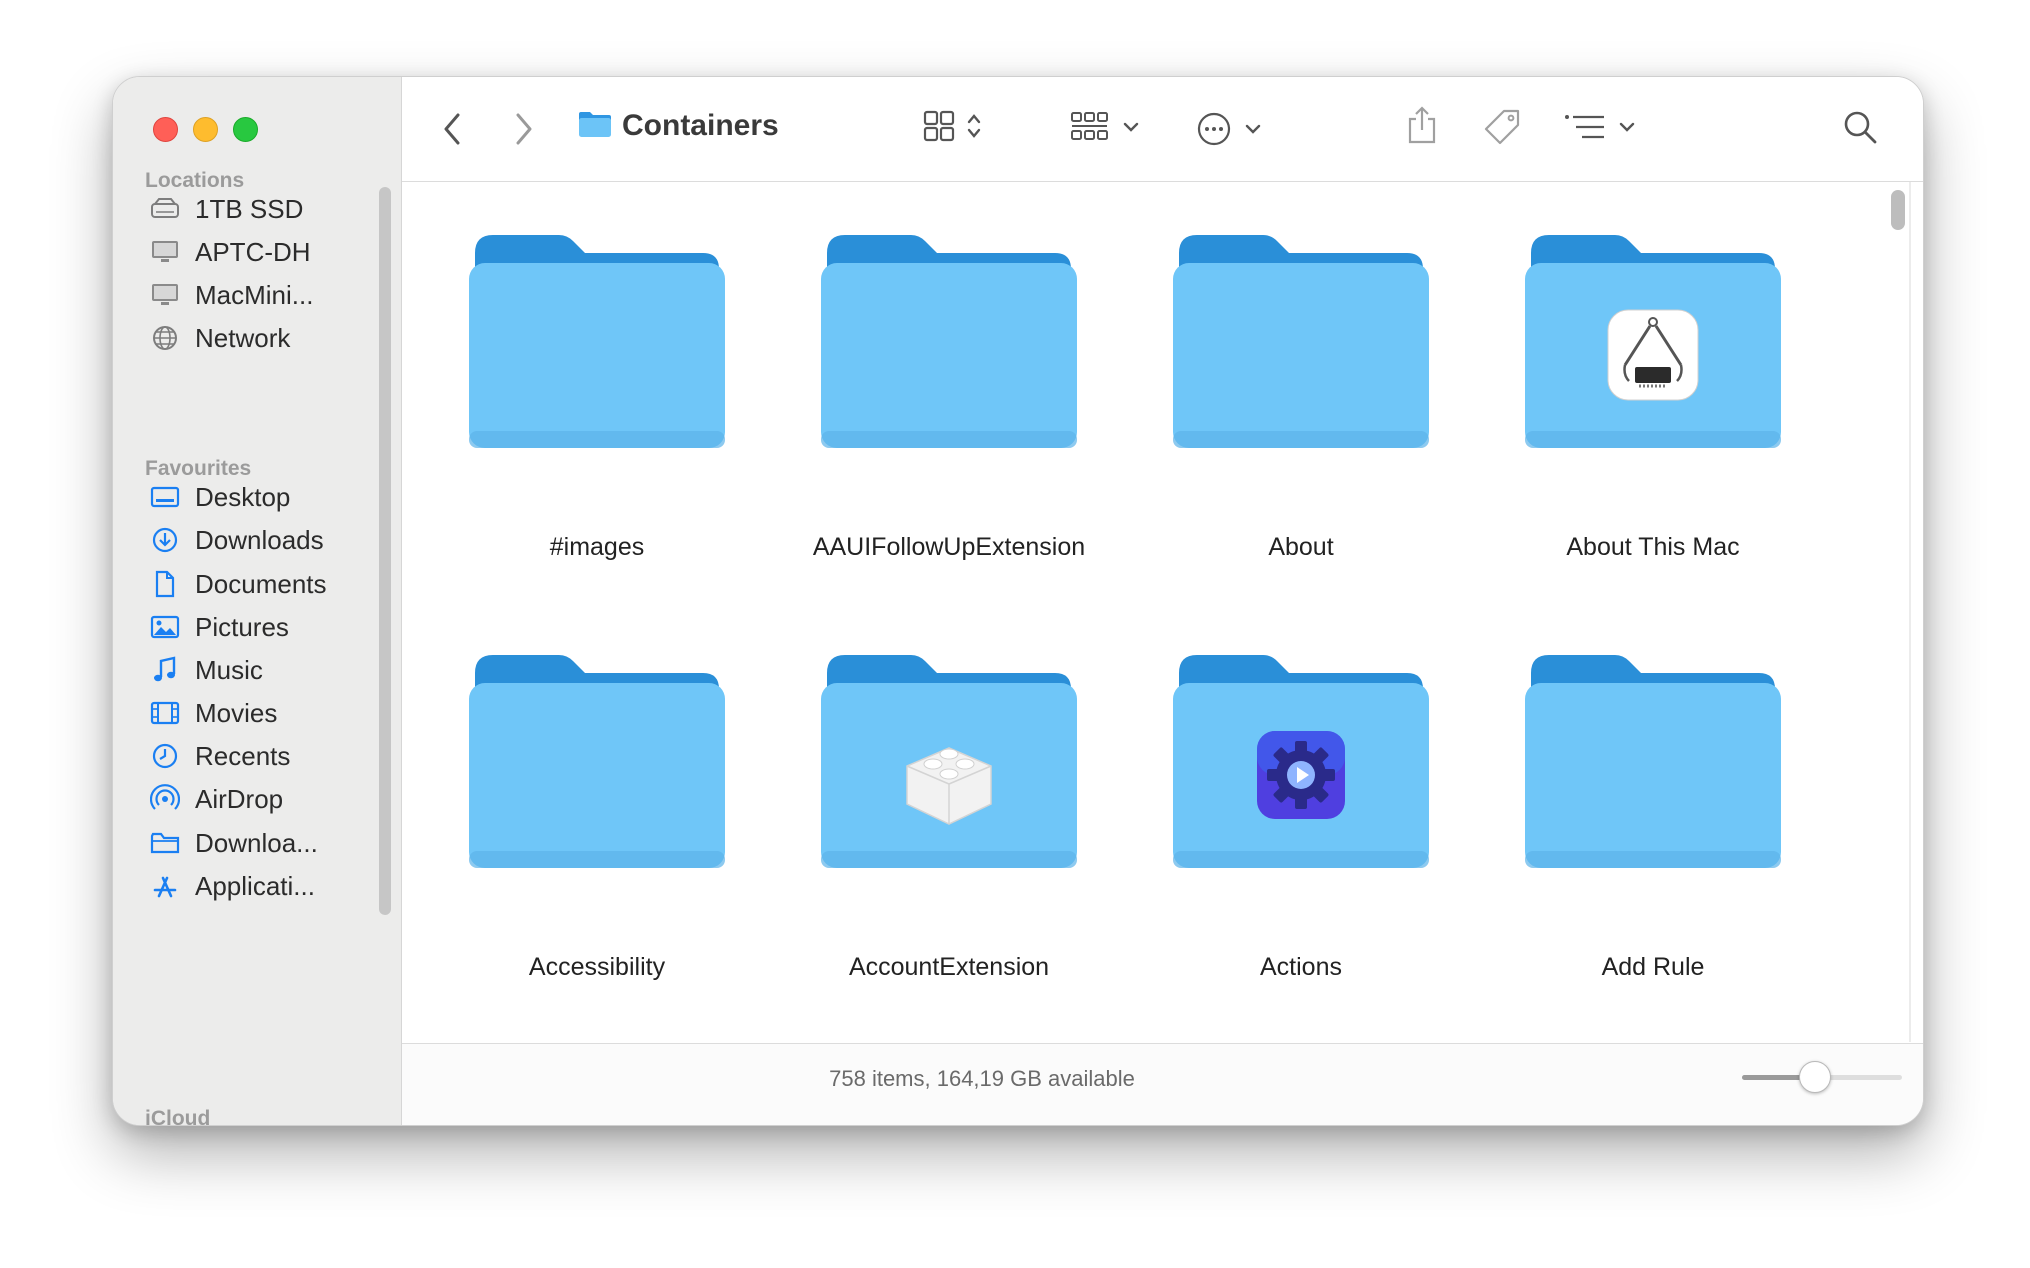 The height and width of the screenshot is (1268, 2030). I want to click on sidebar-item-music: Music, so click(264, 670).